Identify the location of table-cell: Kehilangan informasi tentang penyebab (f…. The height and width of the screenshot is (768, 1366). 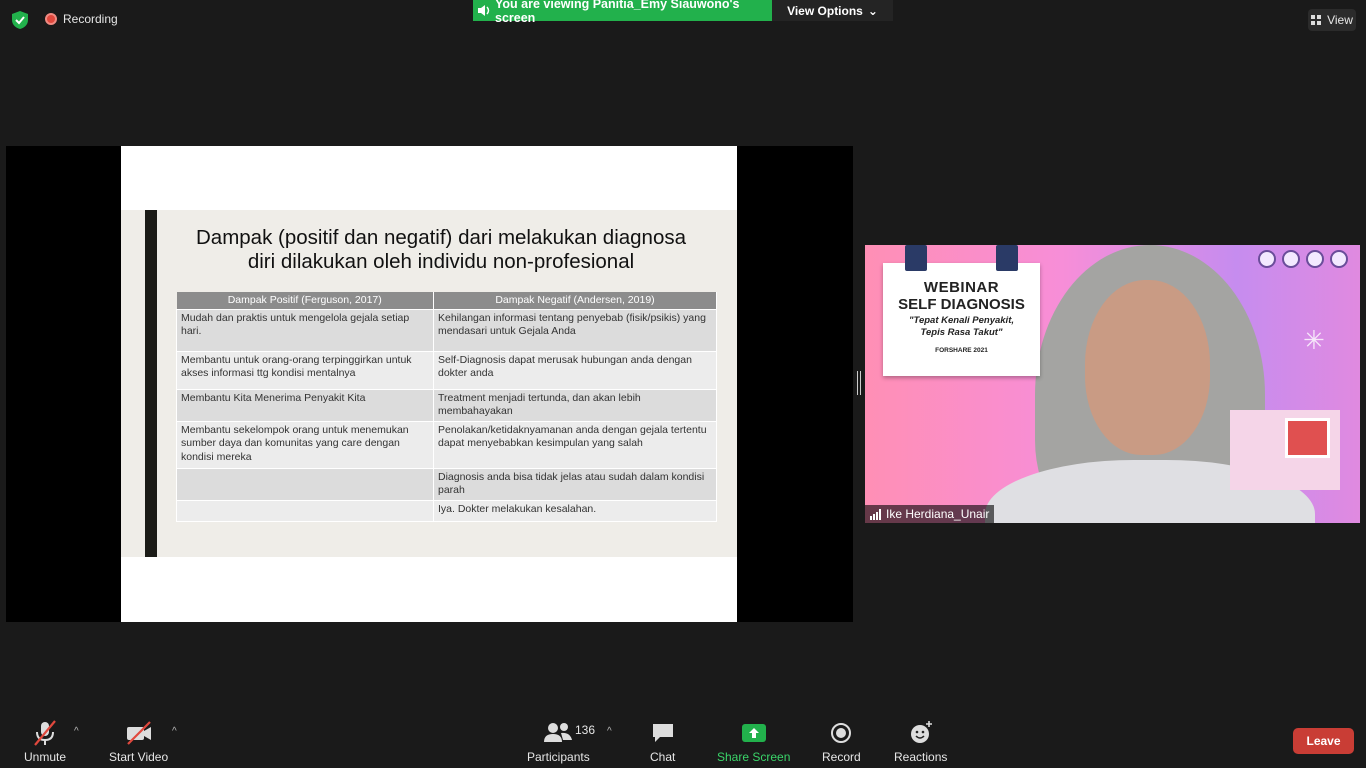
(575, 330).